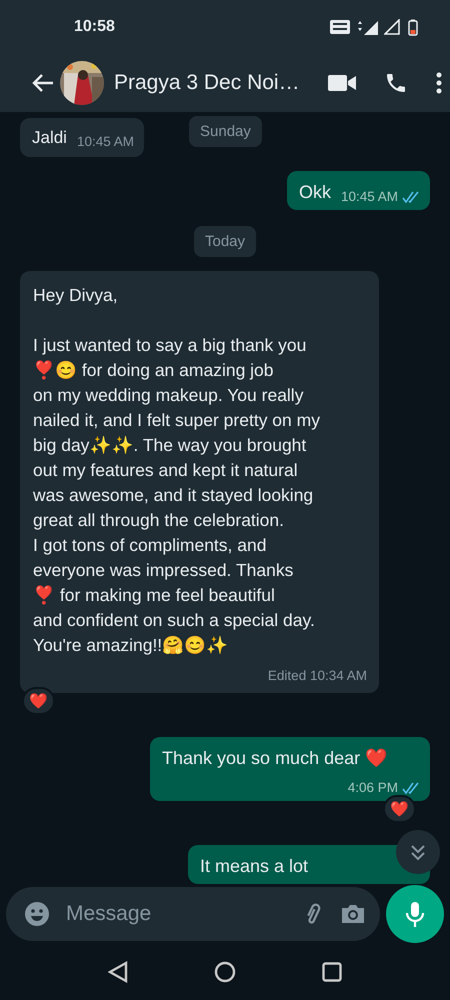 Image resolution: width=450 pixels, height=1000 pixels. I want to click on status-time: 10:58, so click(94, 27).